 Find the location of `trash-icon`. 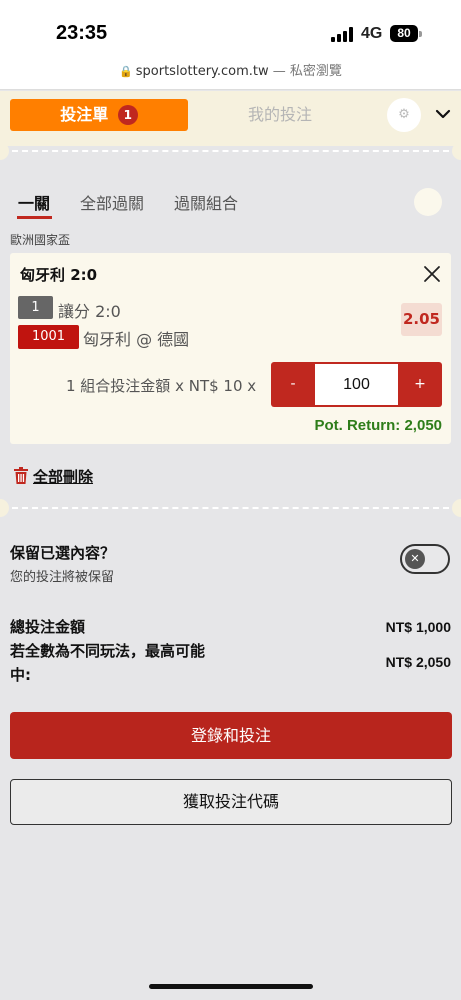

trash-icon is located at coordinates (21, 475).